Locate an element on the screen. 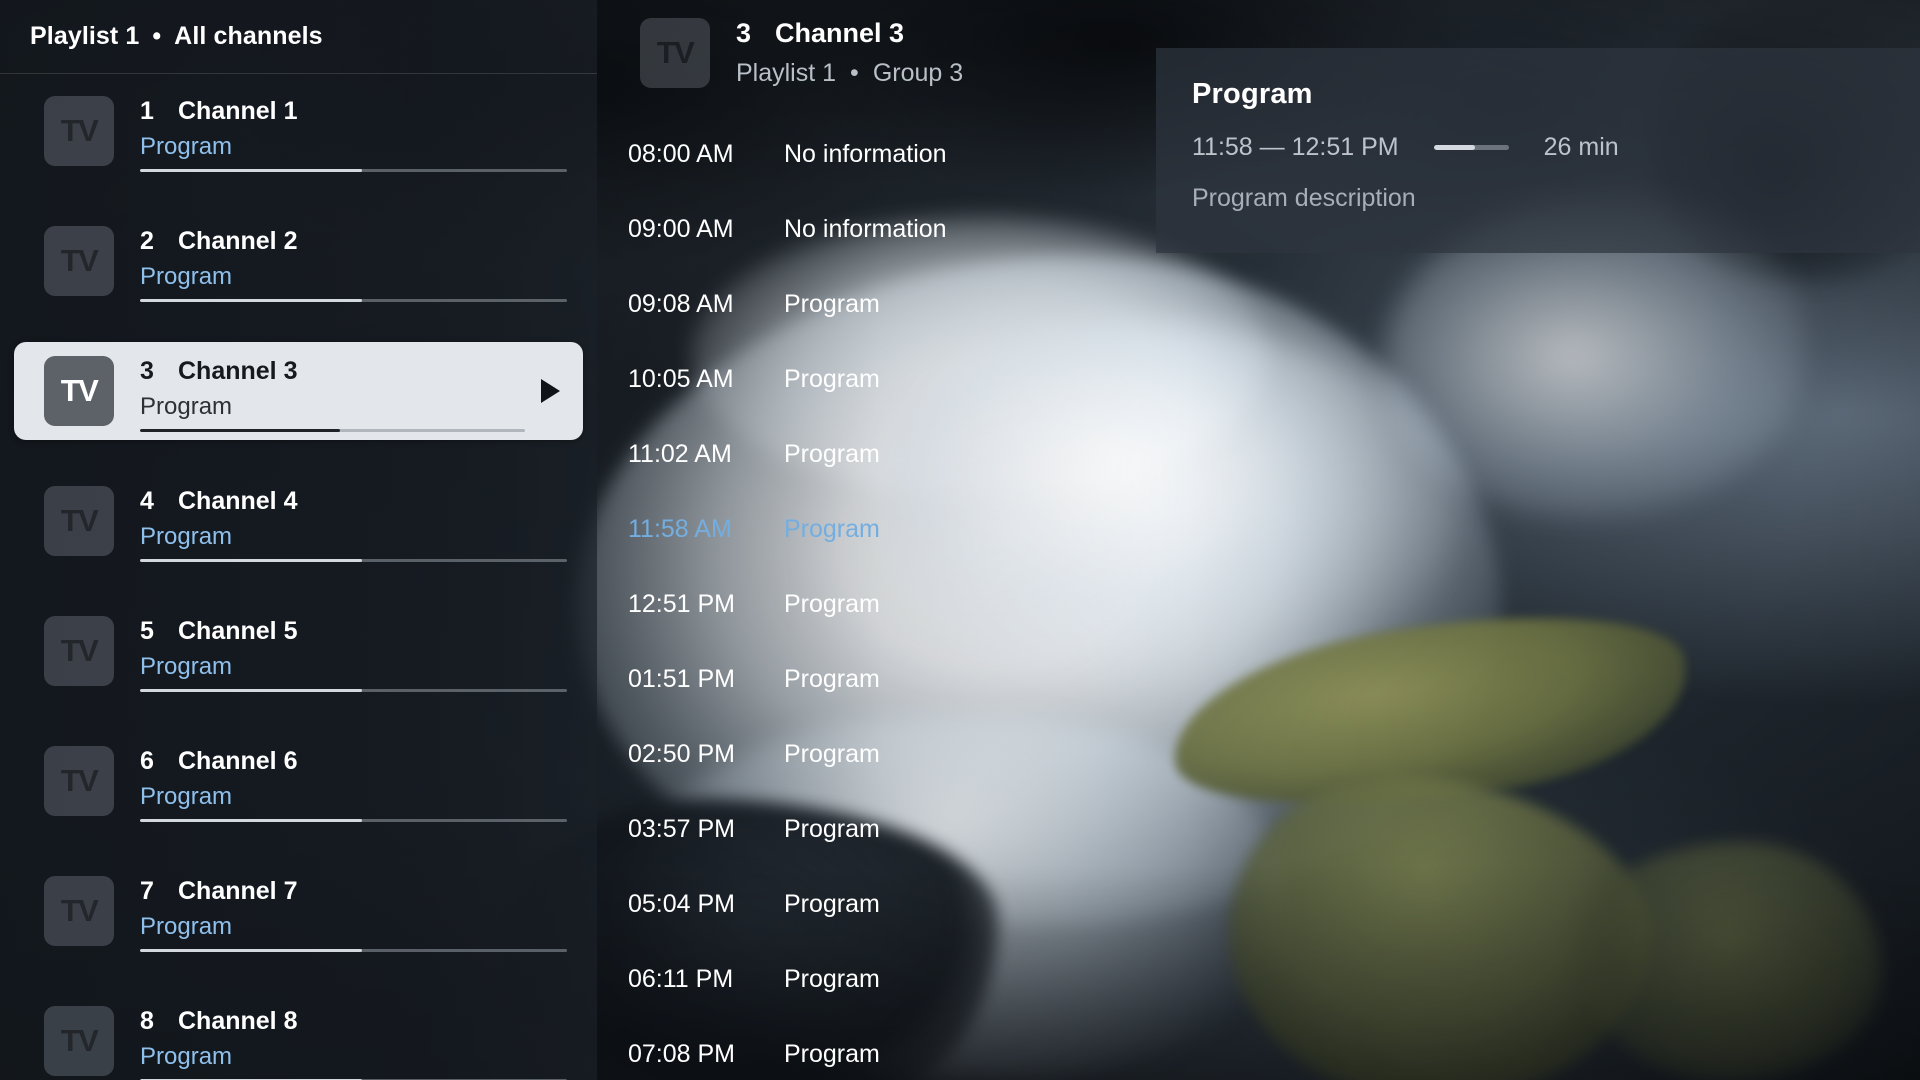 This screenshot has height=1080, width=1920. channel-number: 4 is located at coordinates (147, 501).